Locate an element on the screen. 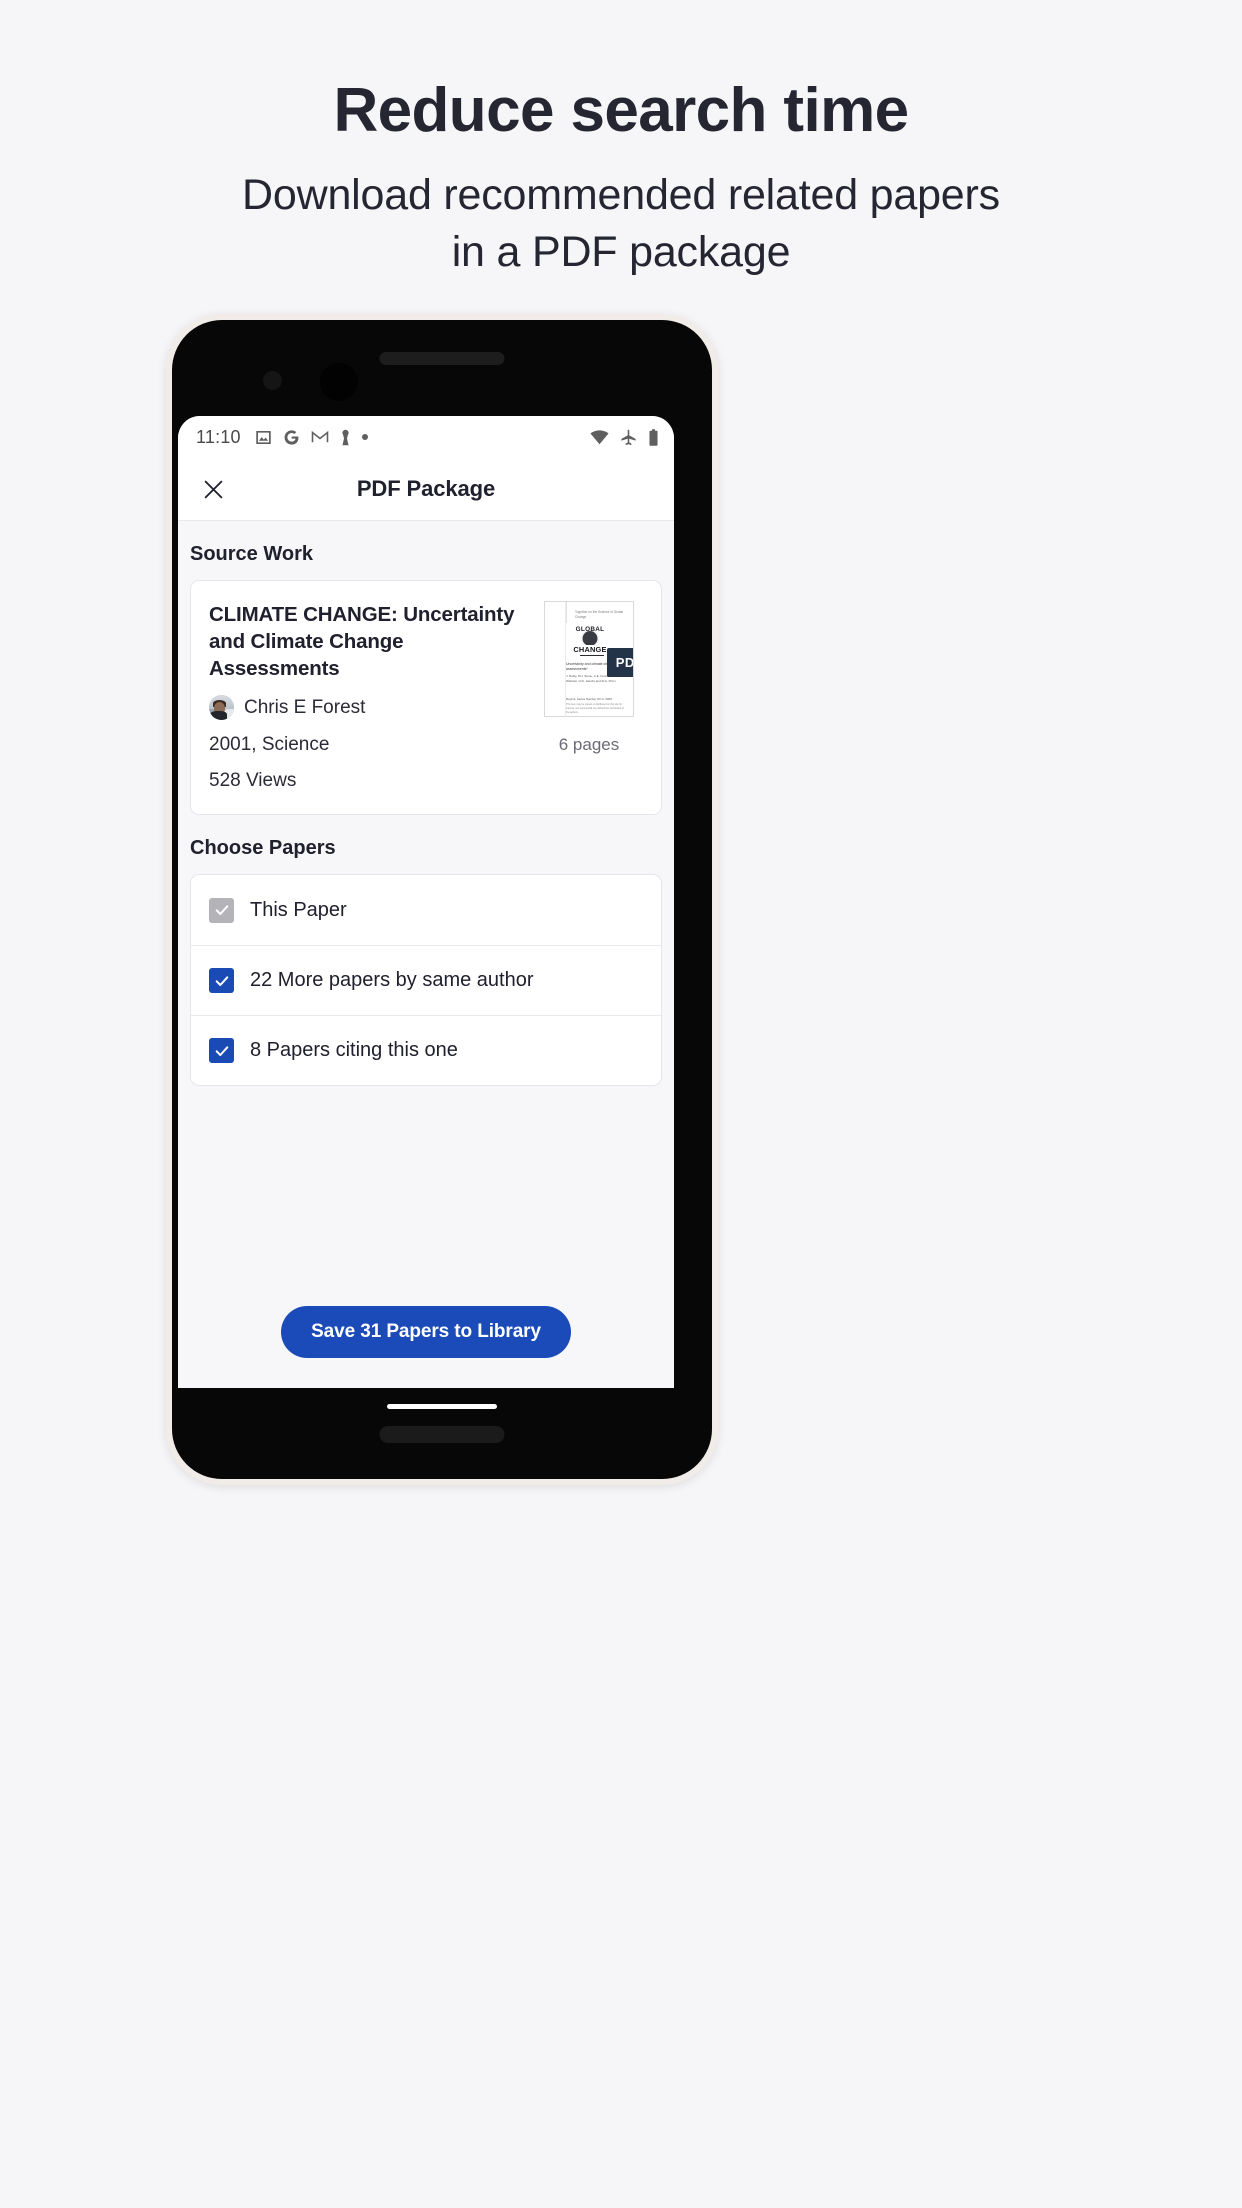 Image resolution: width=1242 pixels, height=2208 pixels. option-row-same-author: 22 More papers by same author is located at coordinates (426, 980).